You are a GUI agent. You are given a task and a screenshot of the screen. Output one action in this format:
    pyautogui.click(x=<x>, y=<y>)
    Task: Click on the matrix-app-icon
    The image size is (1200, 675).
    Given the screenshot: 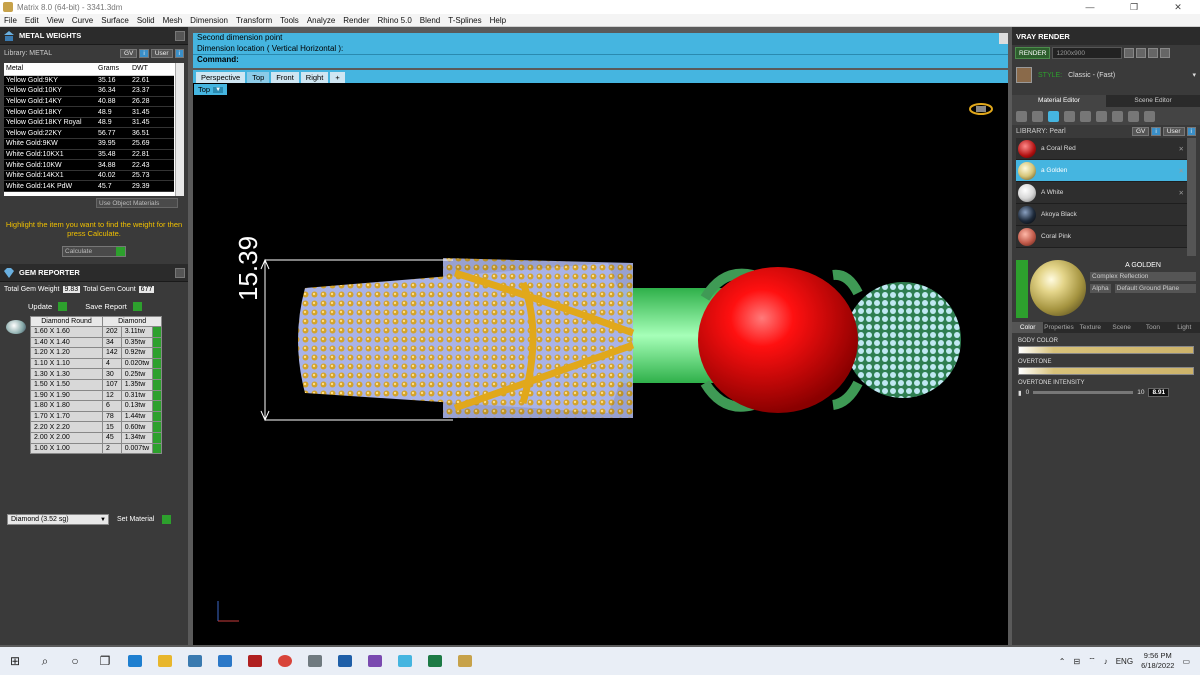 What is the action you would take?
    pyautogui.click(x=405, y=661)
    